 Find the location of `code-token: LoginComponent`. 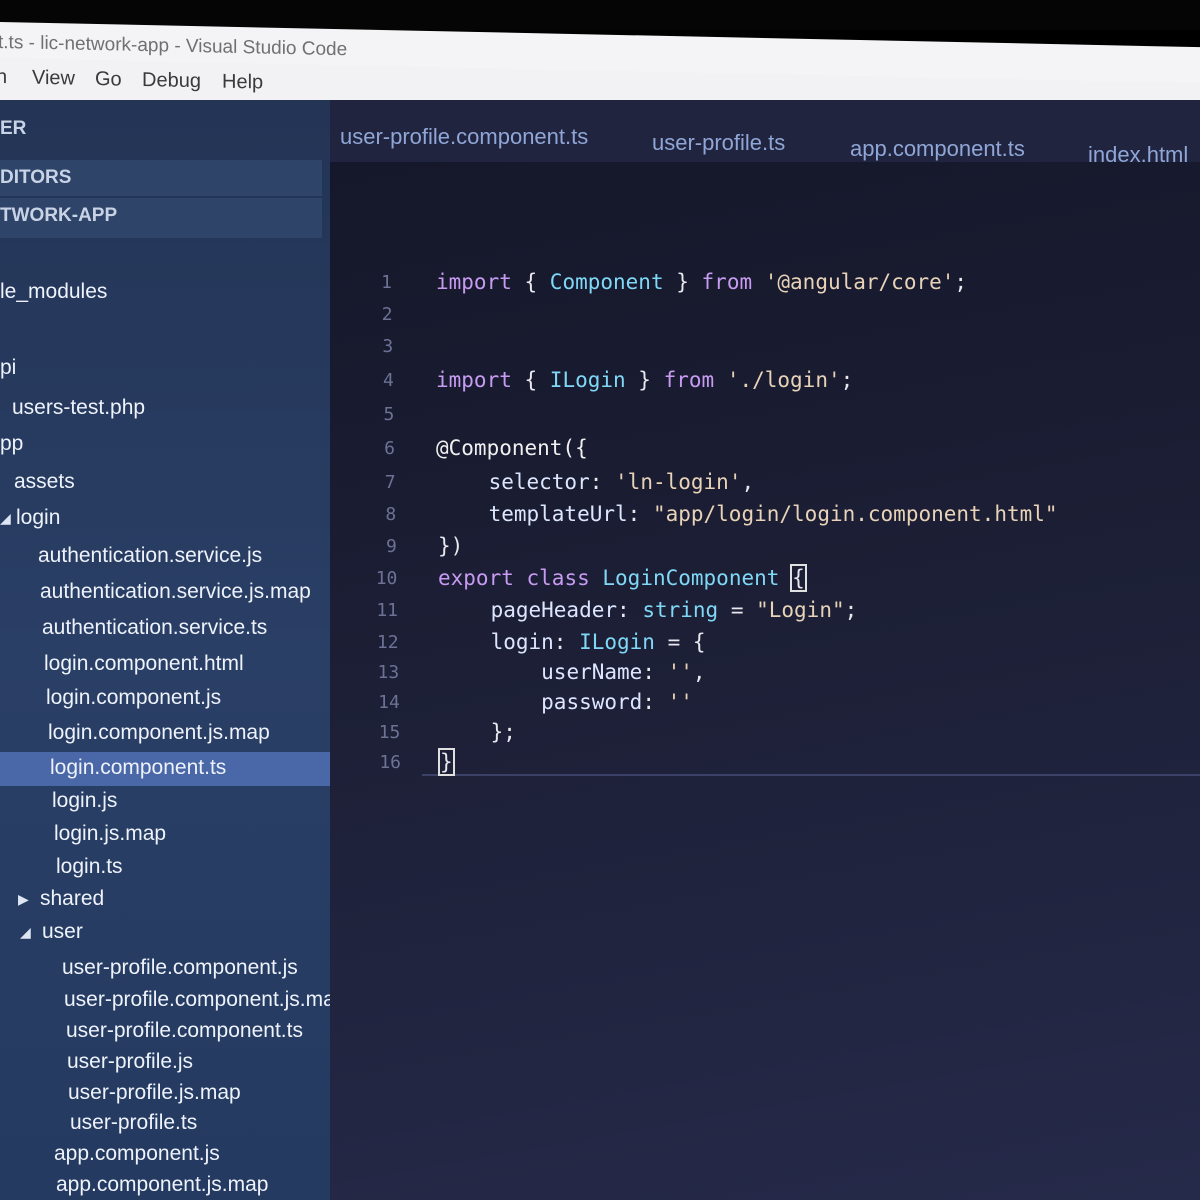

code-token: LoginComponent is located at coordinates (691, 578).